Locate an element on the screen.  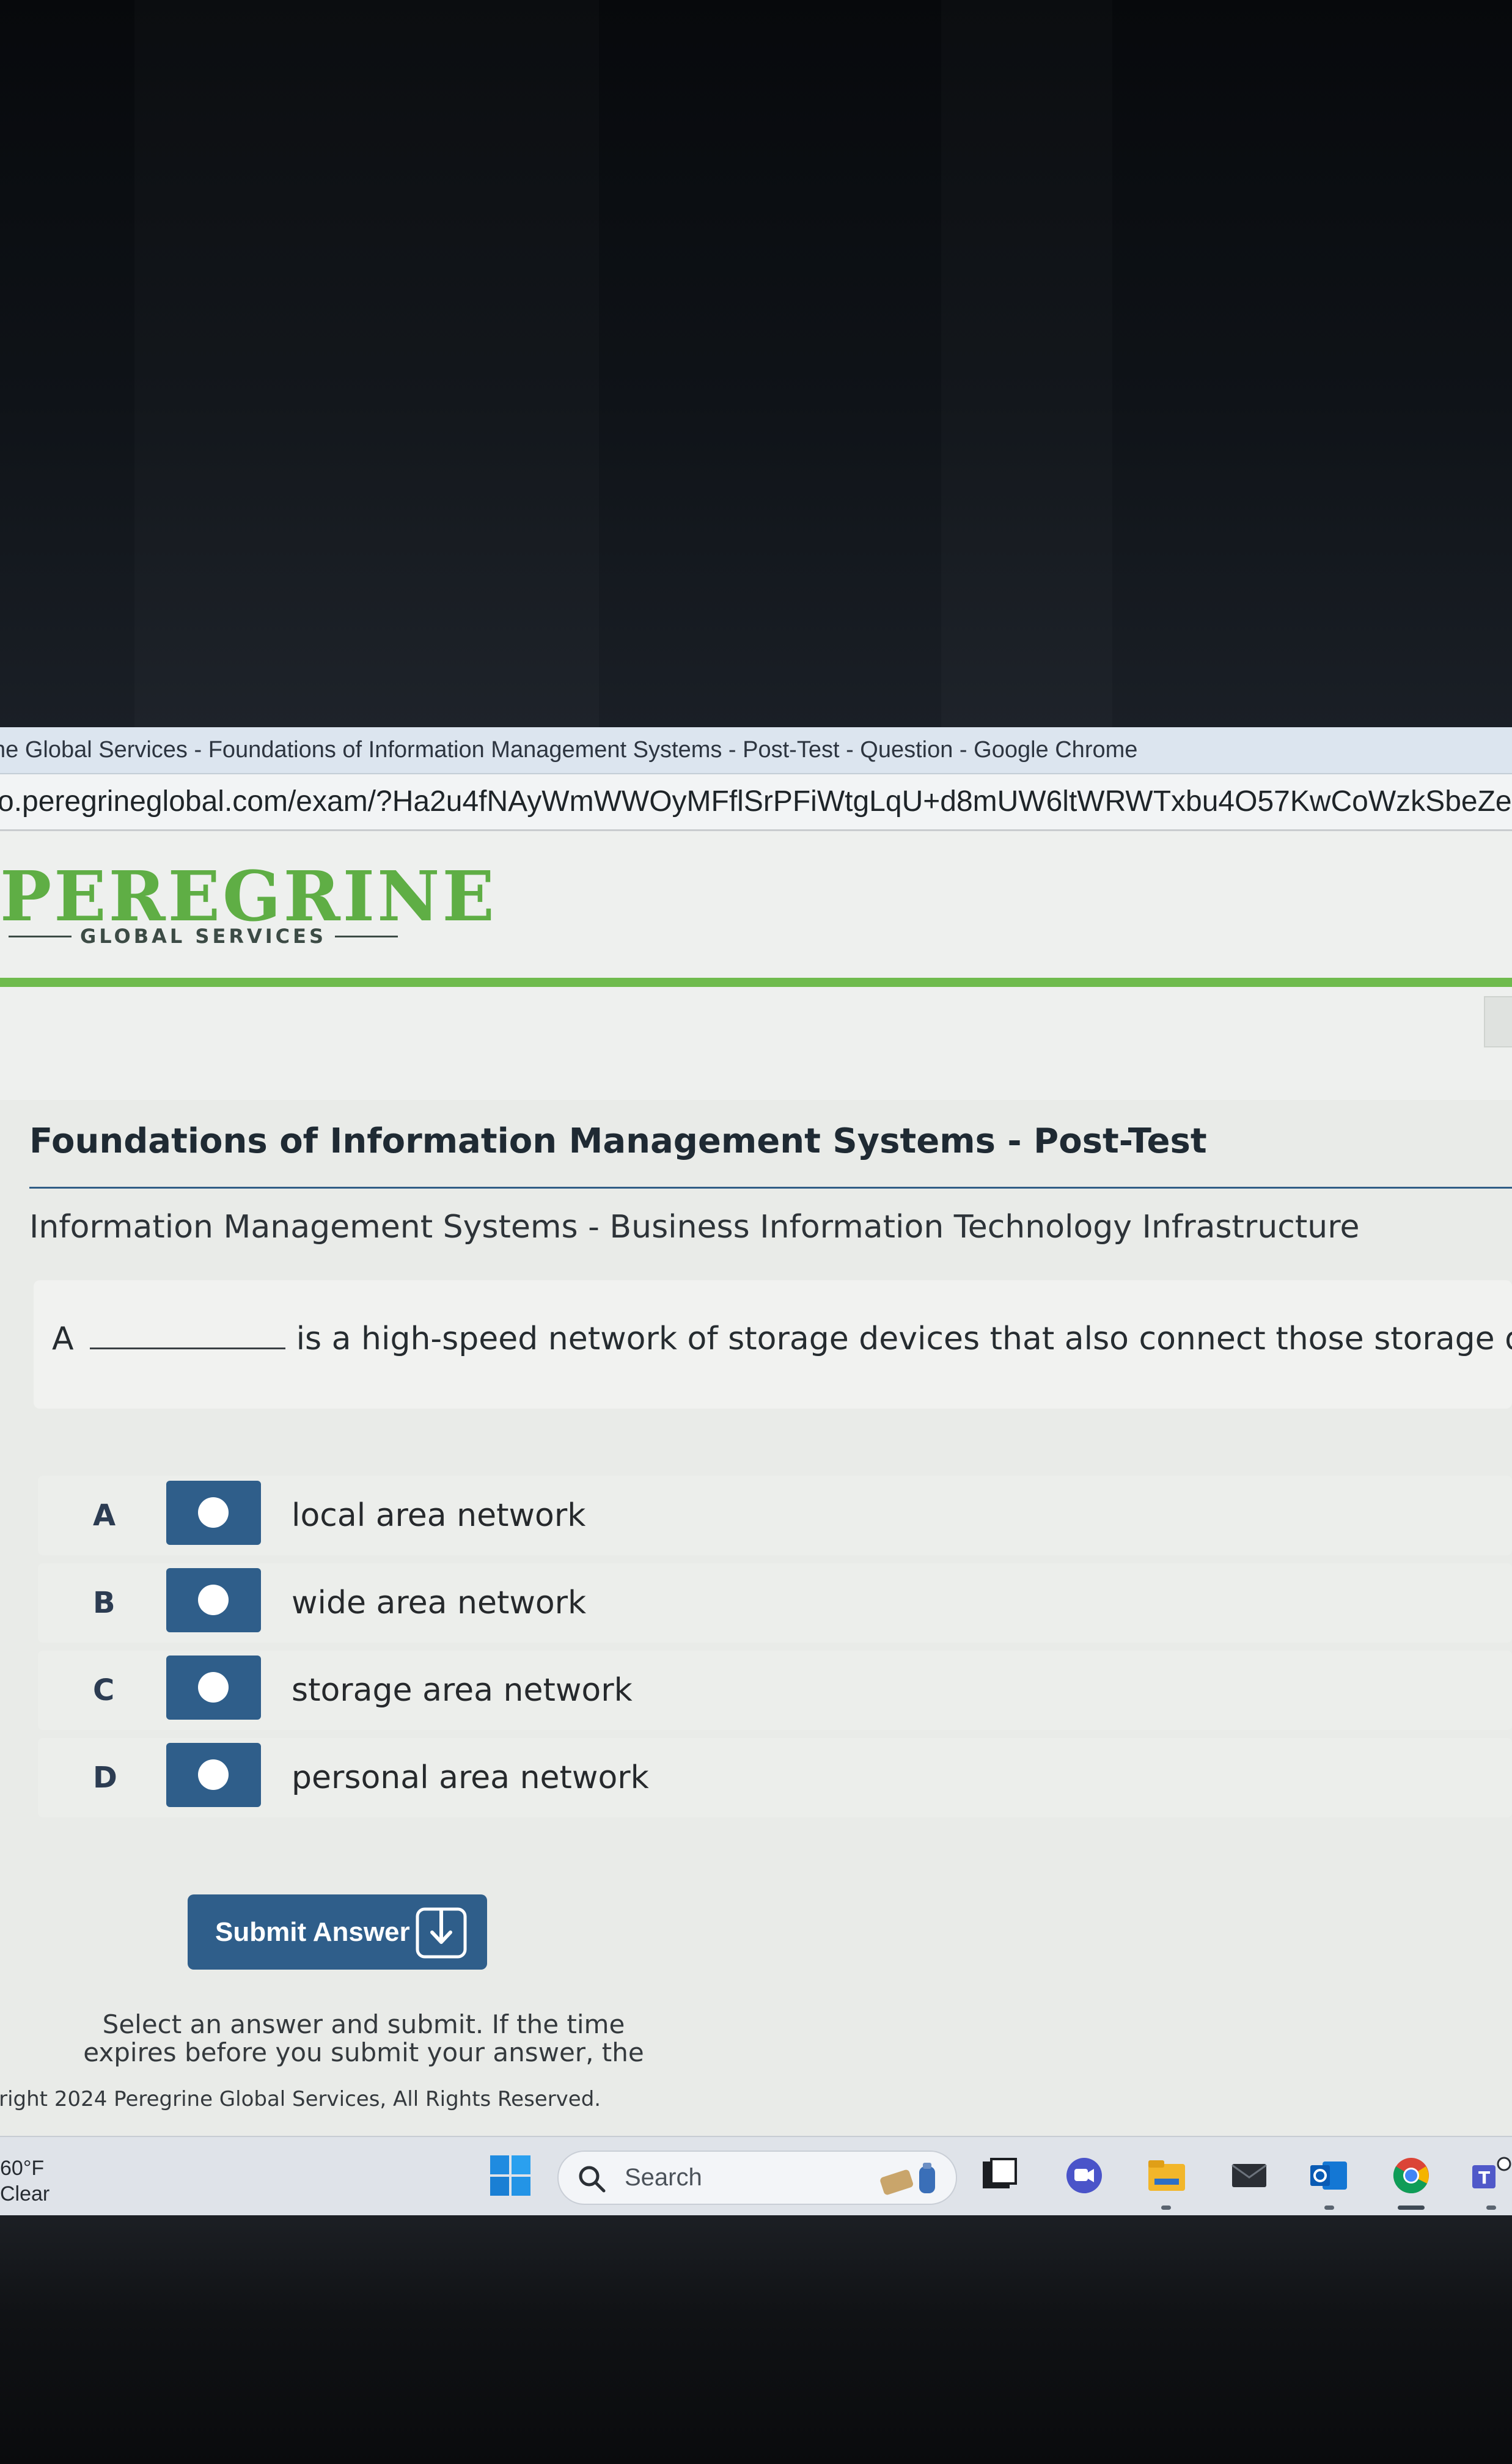
choice-label: storage area network is located at coordinates (462, 1691).